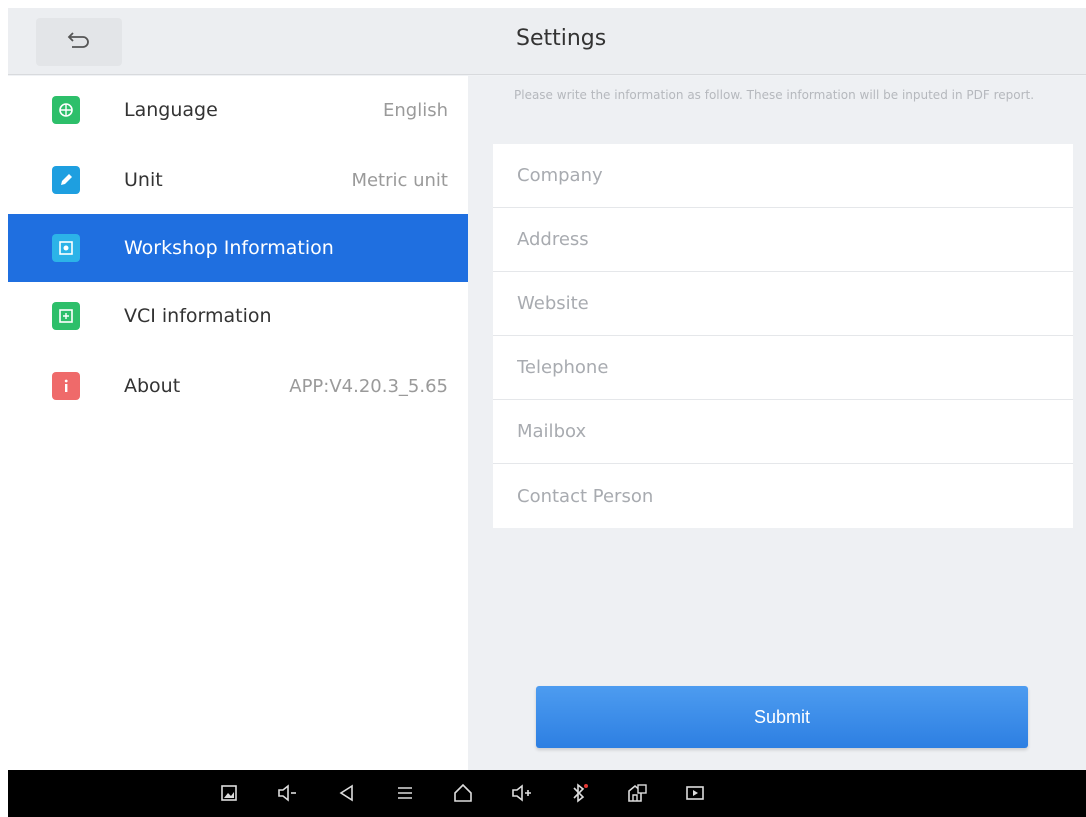  I want to click on back-icon, so click(347, 793).